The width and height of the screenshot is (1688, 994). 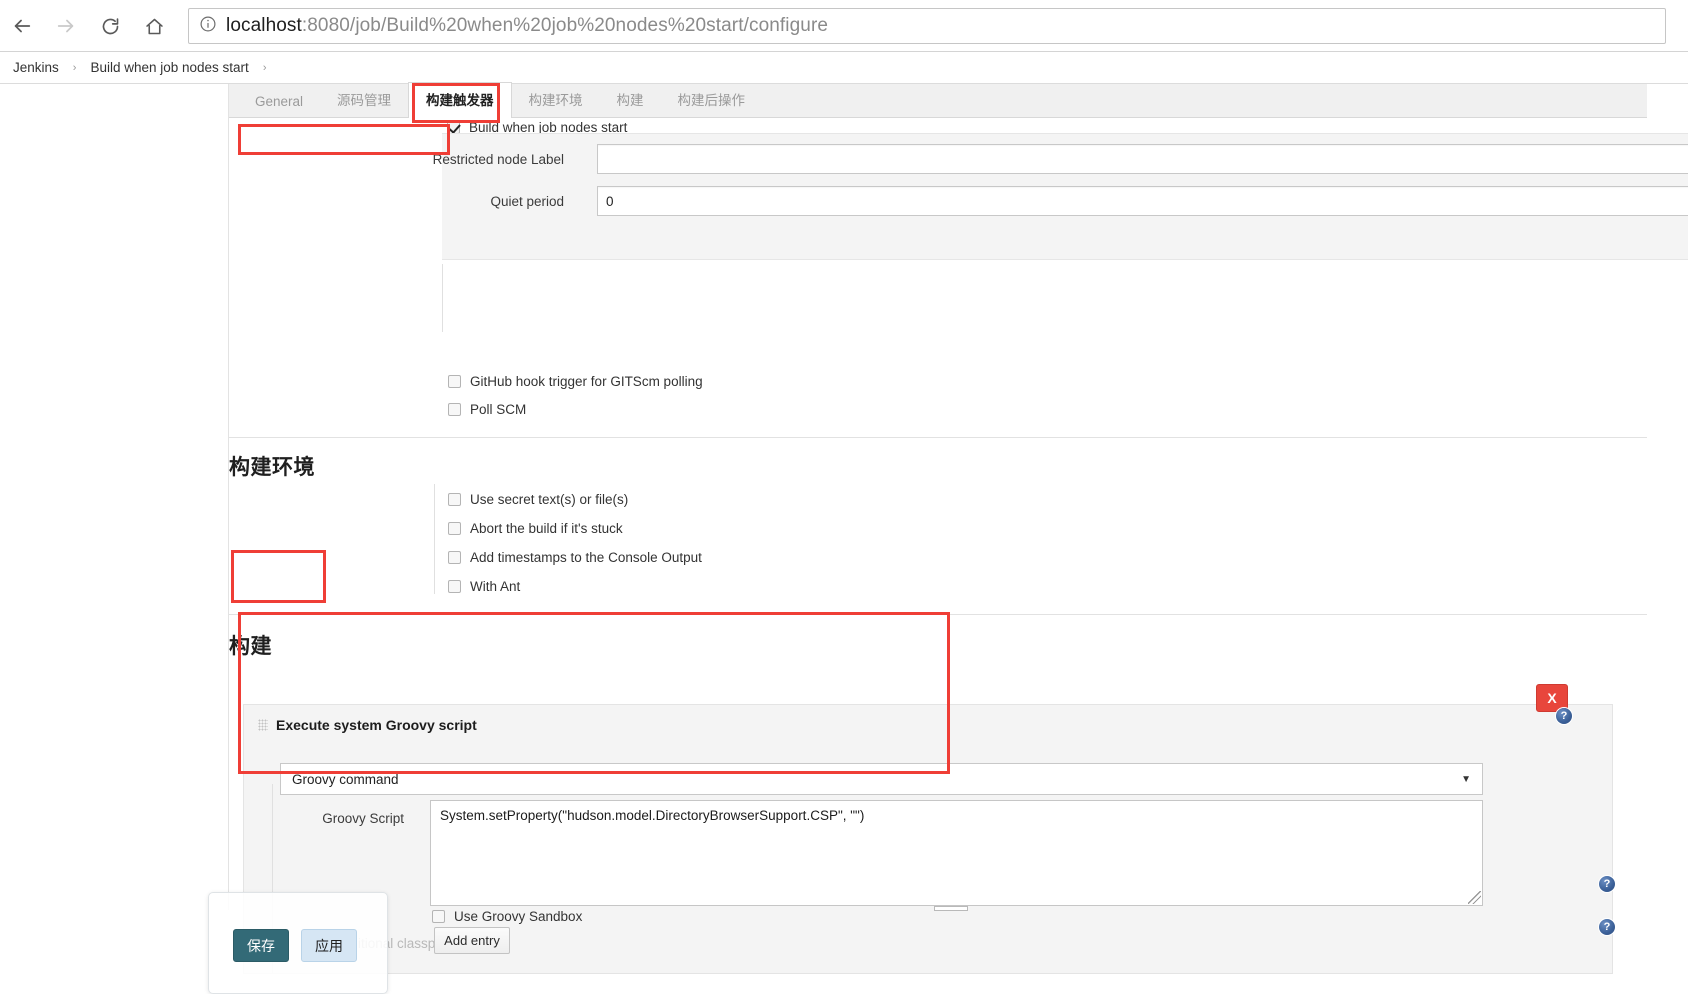 I want to click on breadcrumb: Jenkins › Build when job nodes start ›, so click(x=844, y=68).